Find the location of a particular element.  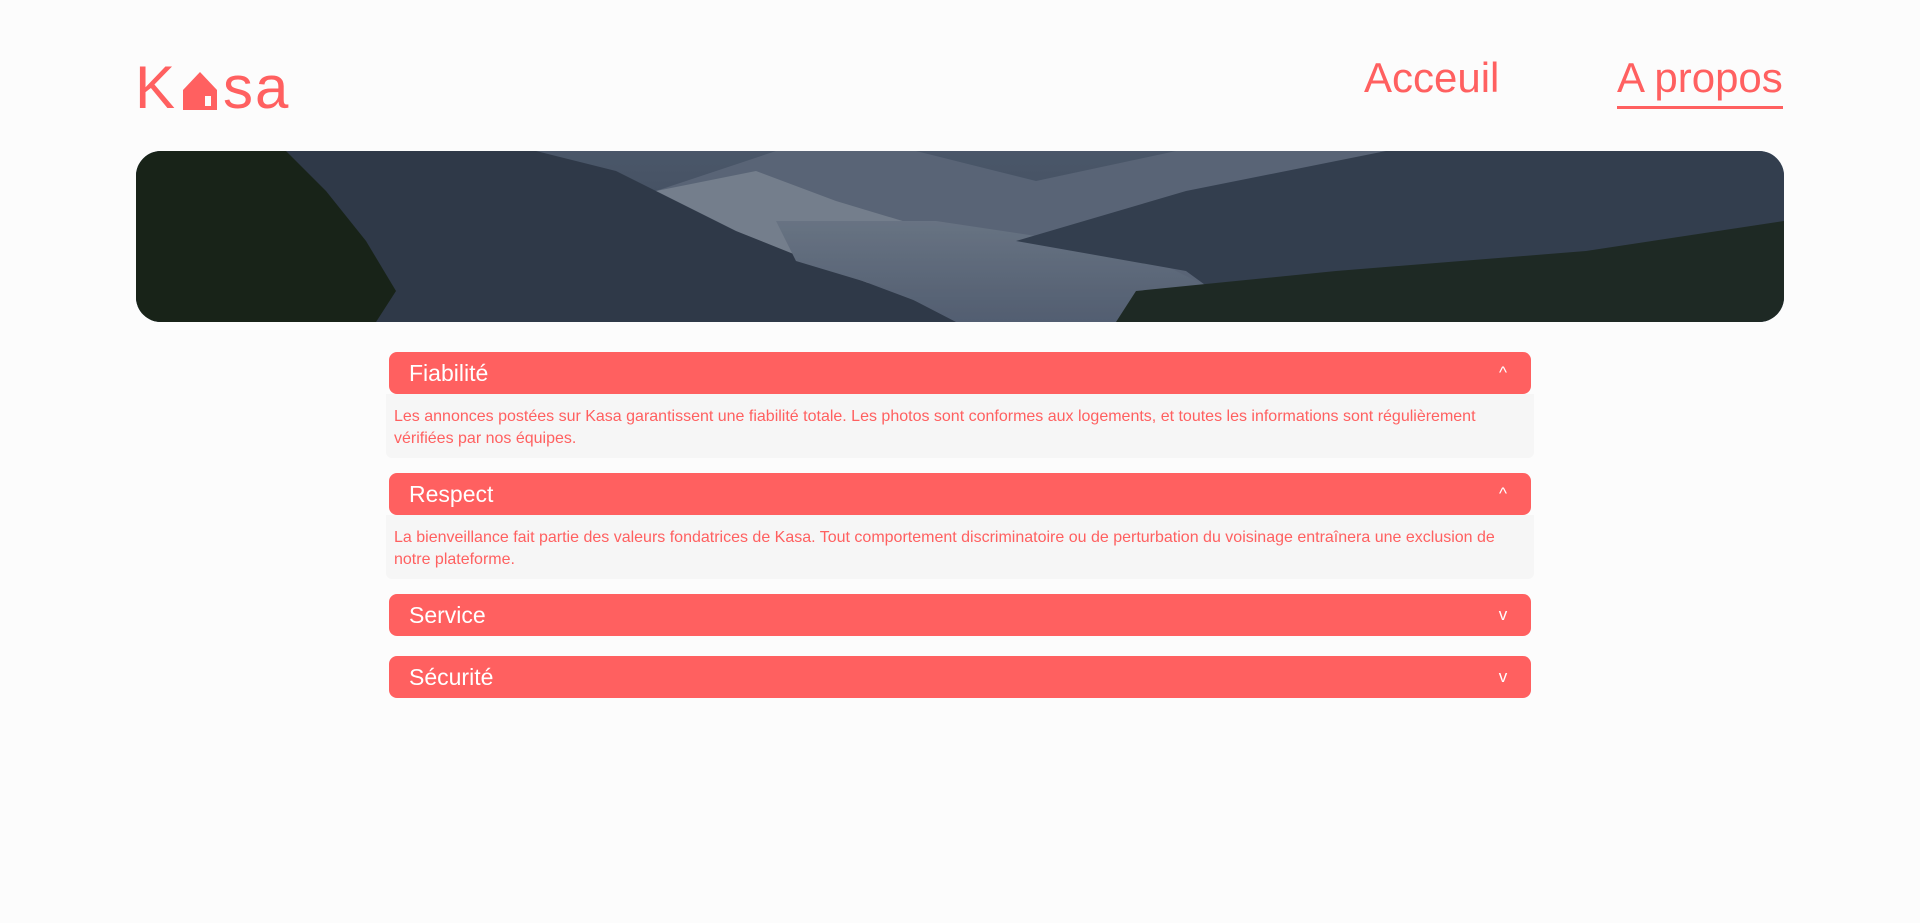

accordion-title: Respect is located at coordinates (451, 493).